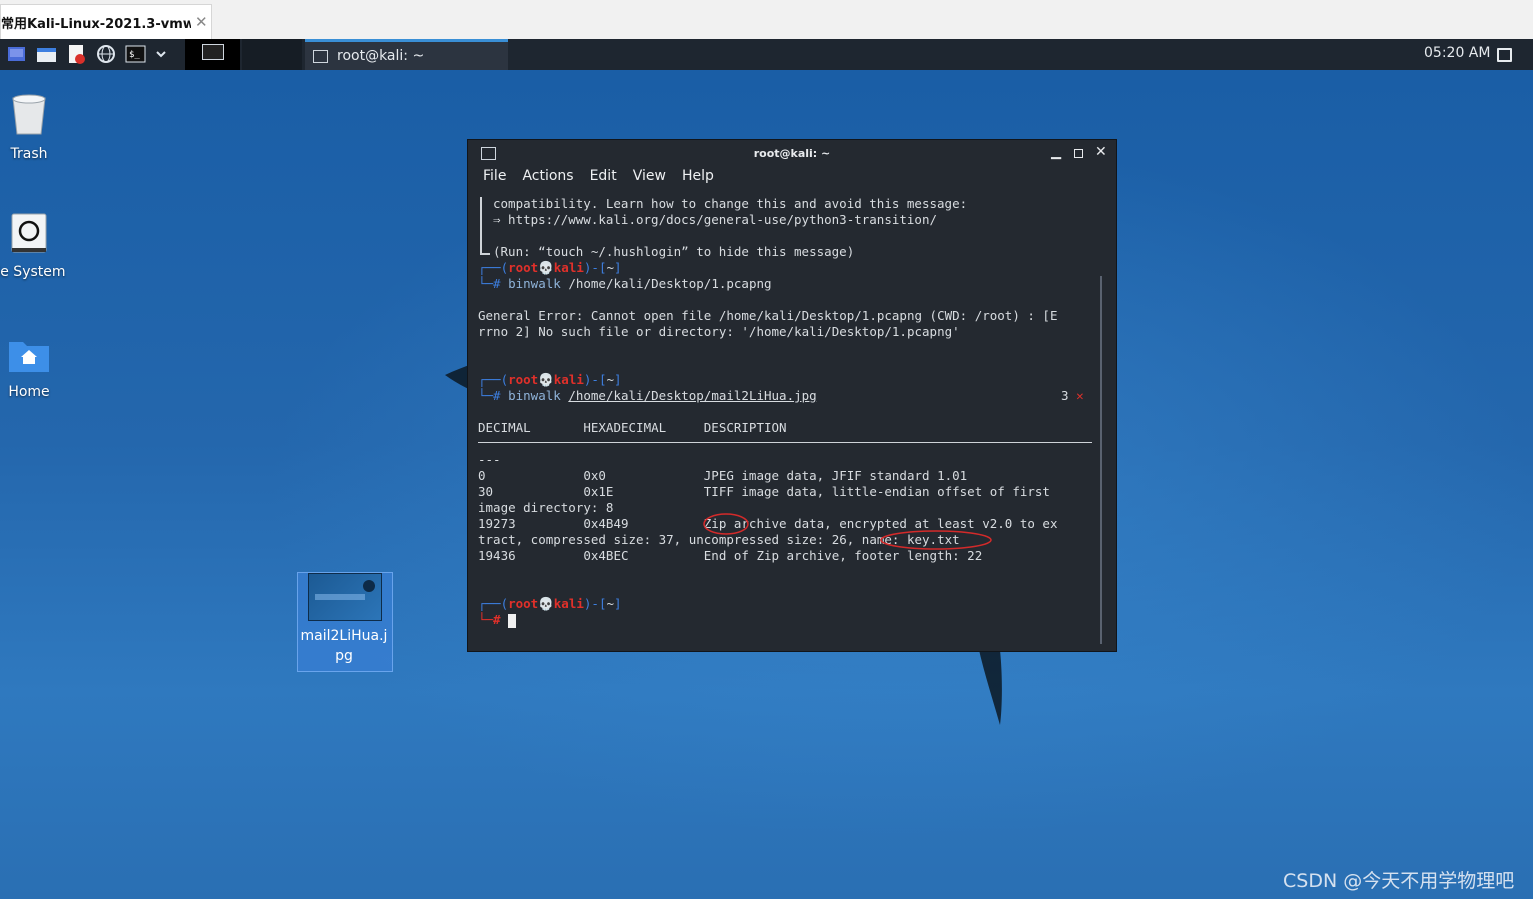  What do you see at coordinates (76, 54) in the screenshot?
I see `text-editor-icon` at bounding box center [76, 54].